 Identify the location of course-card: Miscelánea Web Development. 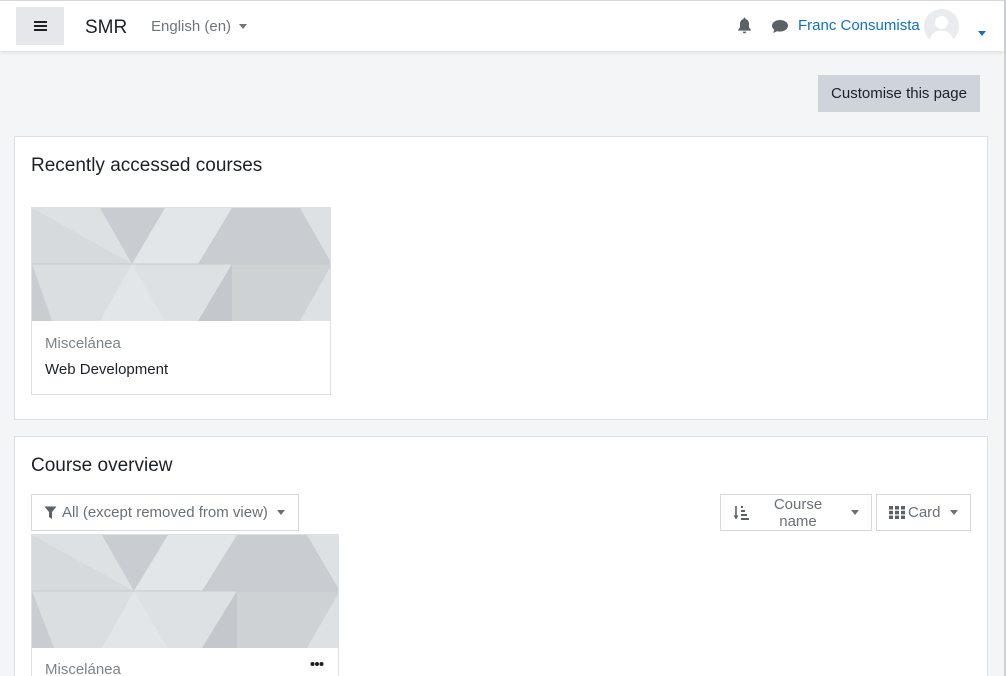
(181, 301).